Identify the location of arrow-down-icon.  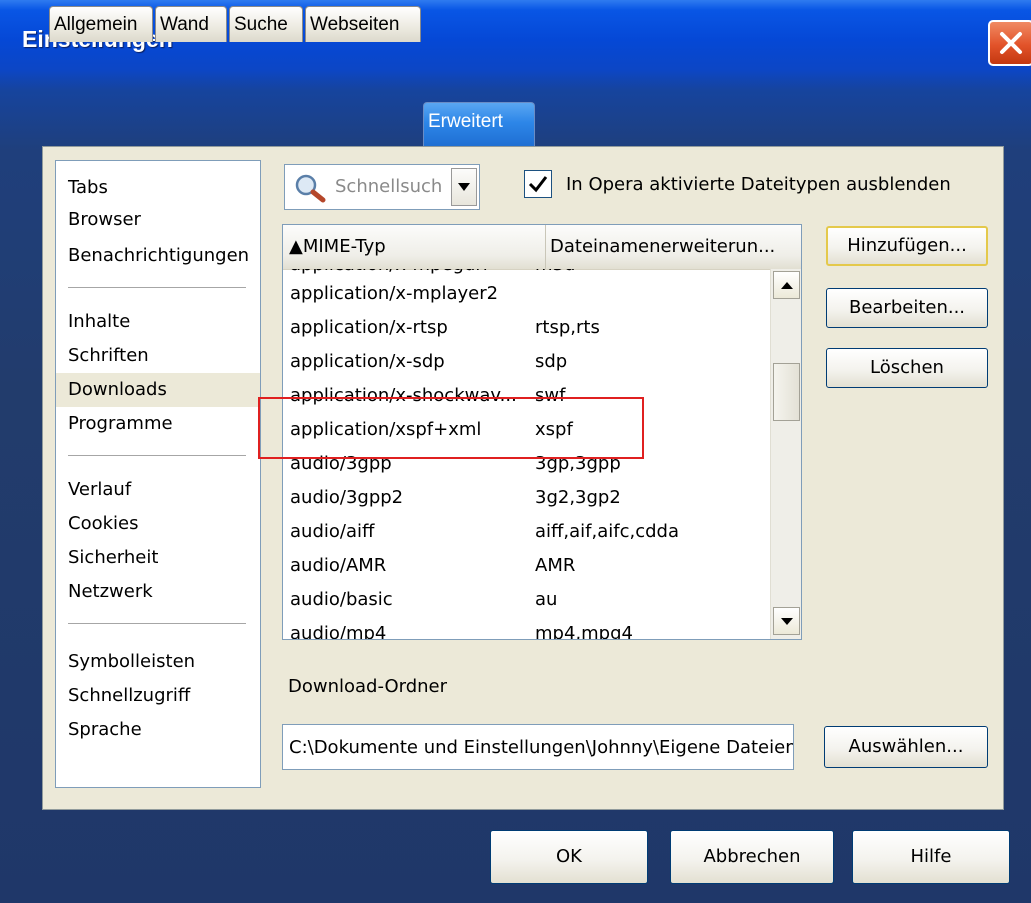
(787, 621).